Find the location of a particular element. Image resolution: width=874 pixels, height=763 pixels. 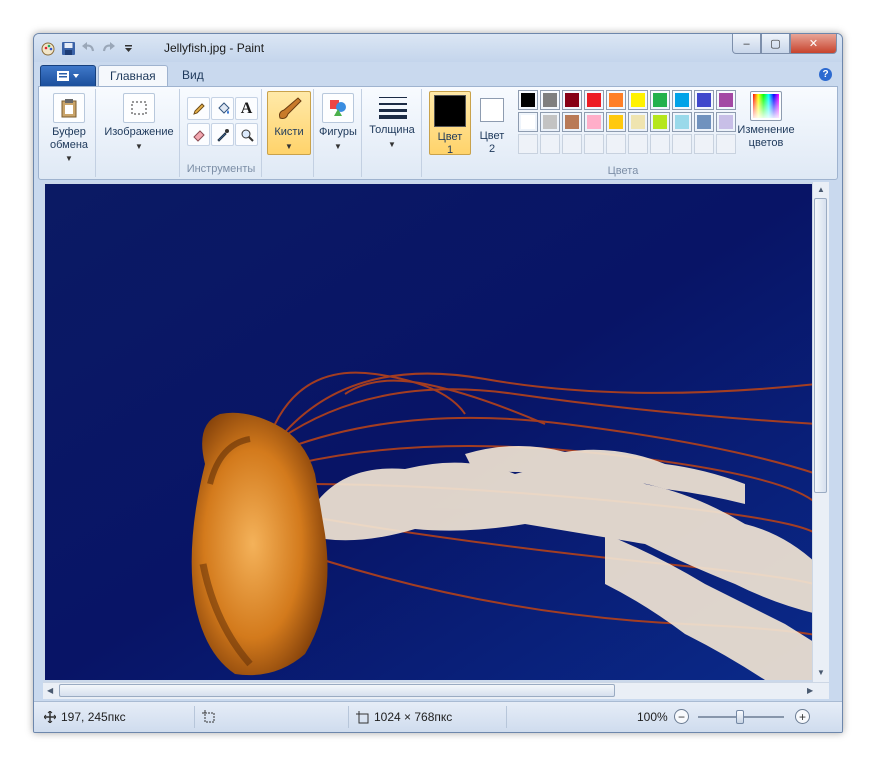

scroll-left-icon: ◀ is located at coordinates (50, 690).